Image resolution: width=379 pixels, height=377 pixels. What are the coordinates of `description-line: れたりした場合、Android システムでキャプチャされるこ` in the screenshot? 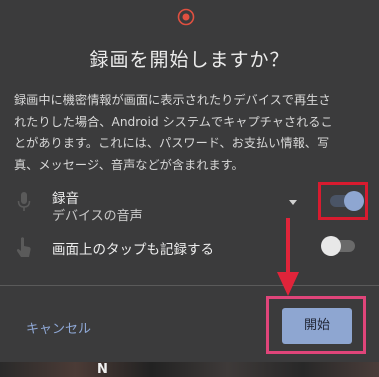 It's located at (173, 121).